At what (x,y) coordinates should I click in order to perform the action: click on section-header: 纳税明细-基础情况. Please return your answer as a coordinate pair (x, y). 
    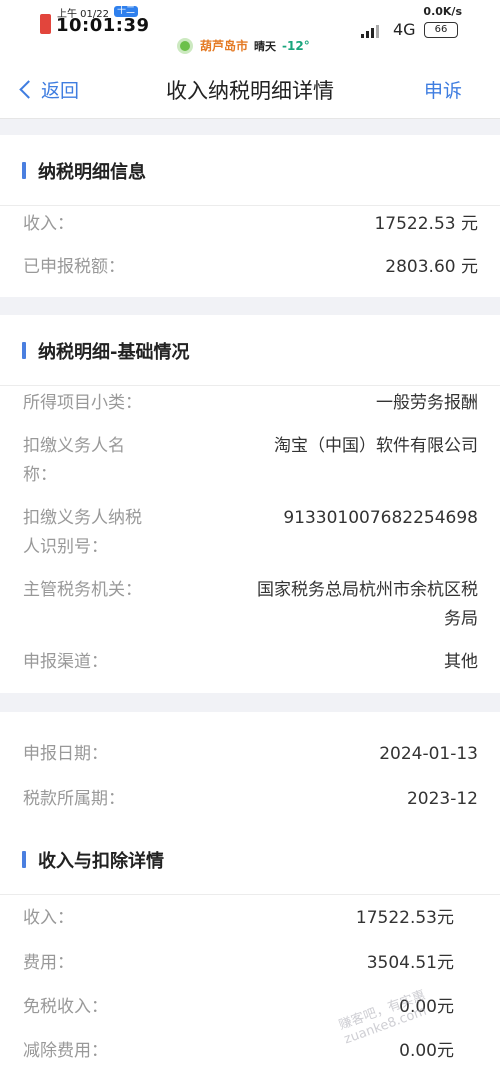
    Looking at the image, I should click on (250, 350).